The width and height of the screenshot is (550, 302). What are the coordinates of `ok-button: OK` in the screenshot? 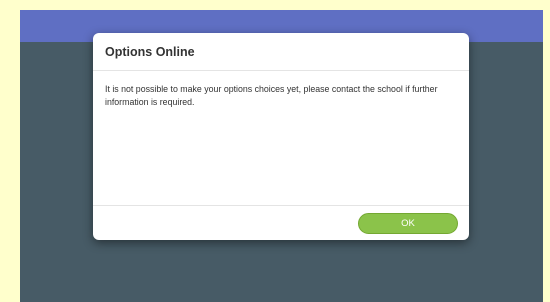 It's located at (408, 223).